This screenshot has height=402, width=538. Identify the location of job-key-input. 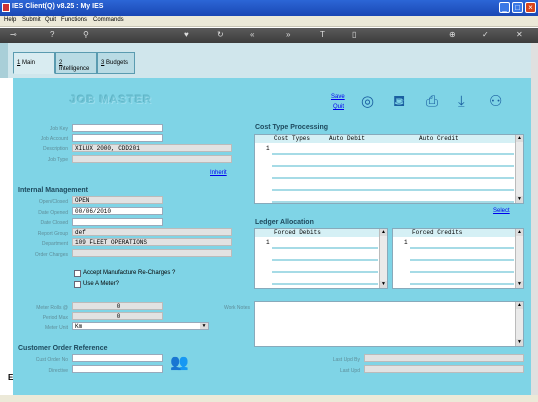
(117, 128).